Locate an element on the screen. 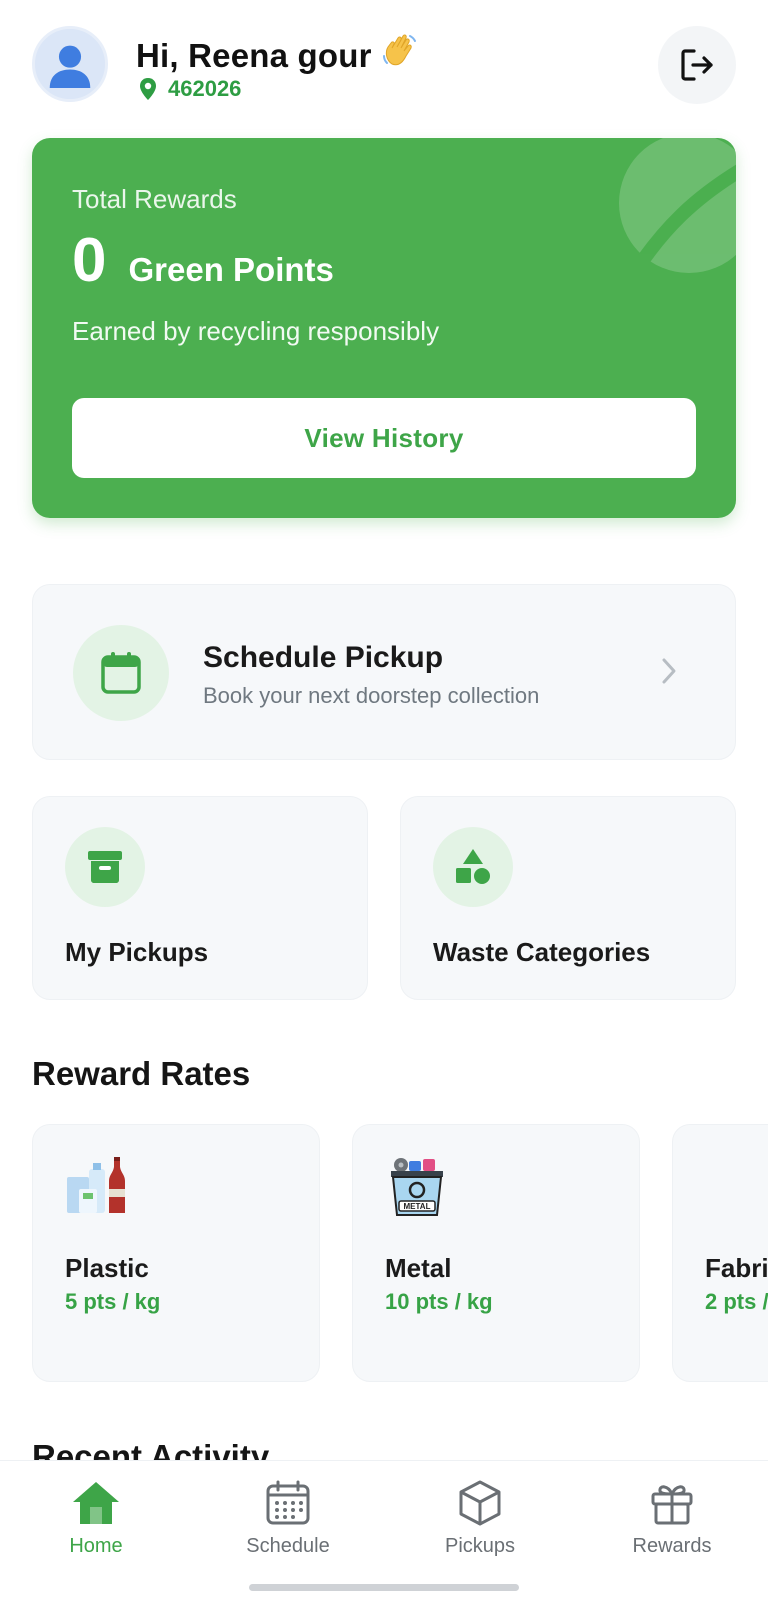  points-row: 0 Green Points is located at coordinates (203, 261).